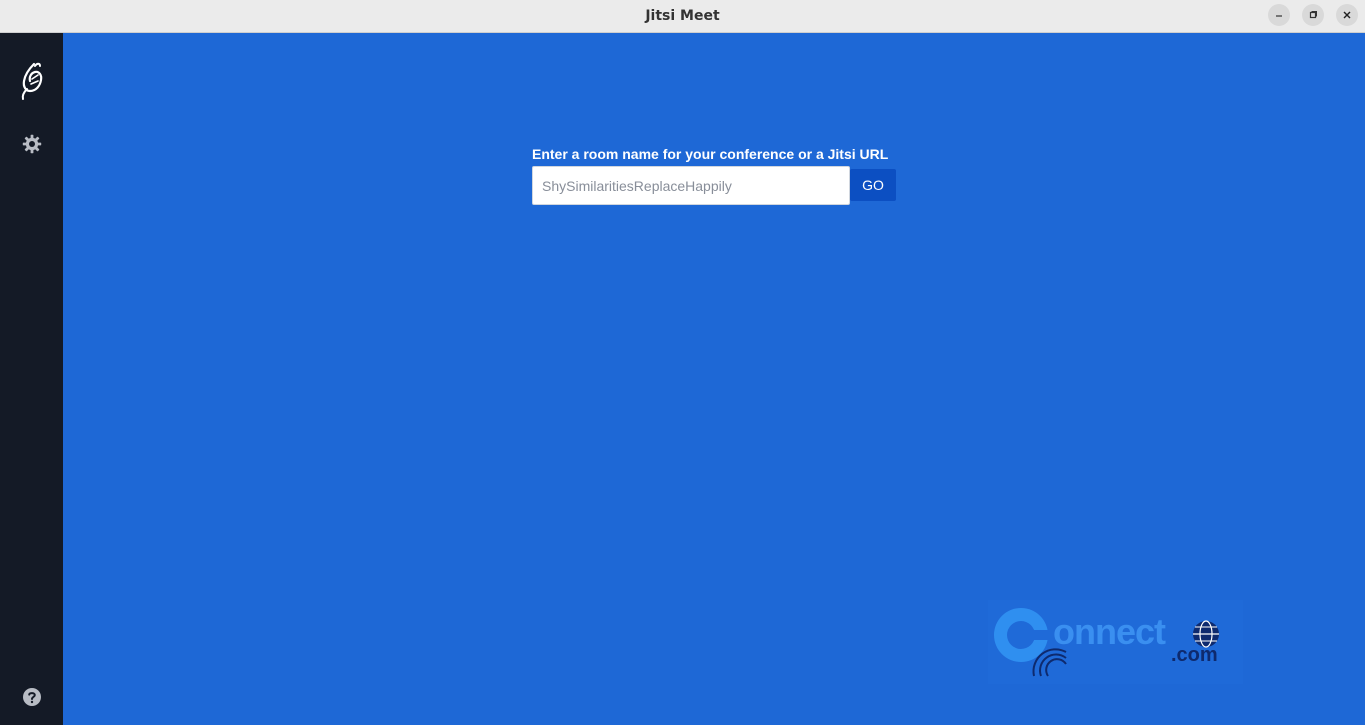  I want to click on maximize-icon, so click(1313, 15).